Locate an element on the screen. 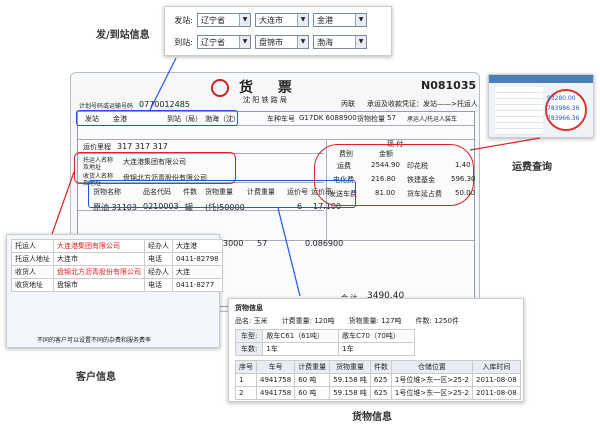 This screenshot has width=600, height=428. car-type: G17DK 6088900 is located at coordinates (328, 118).